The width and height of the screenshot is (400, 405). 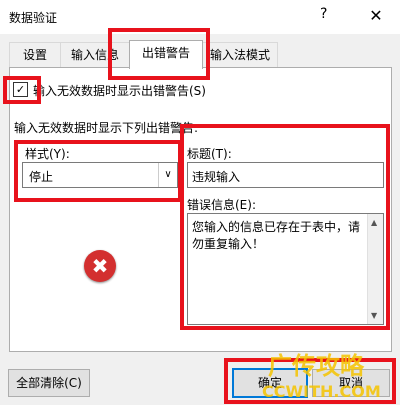 I want to click on tab-error-alert: 出错警告, so click(x=166, y=54).